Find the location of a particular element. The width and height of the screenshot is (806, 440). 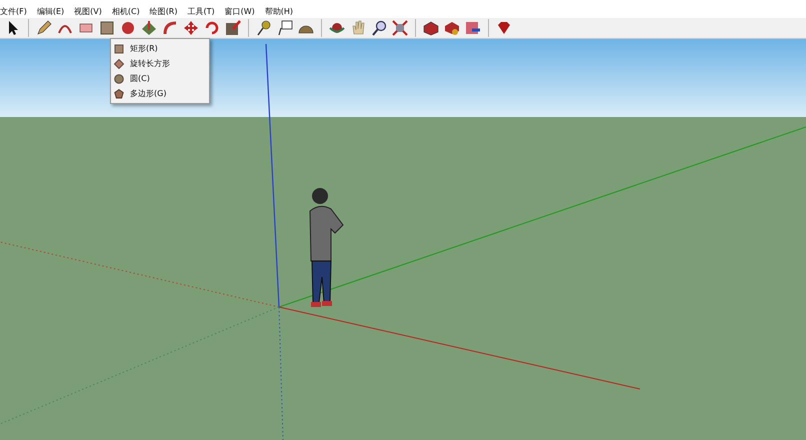

menu-option: 圆(C) is located at coordinates (160, 78).